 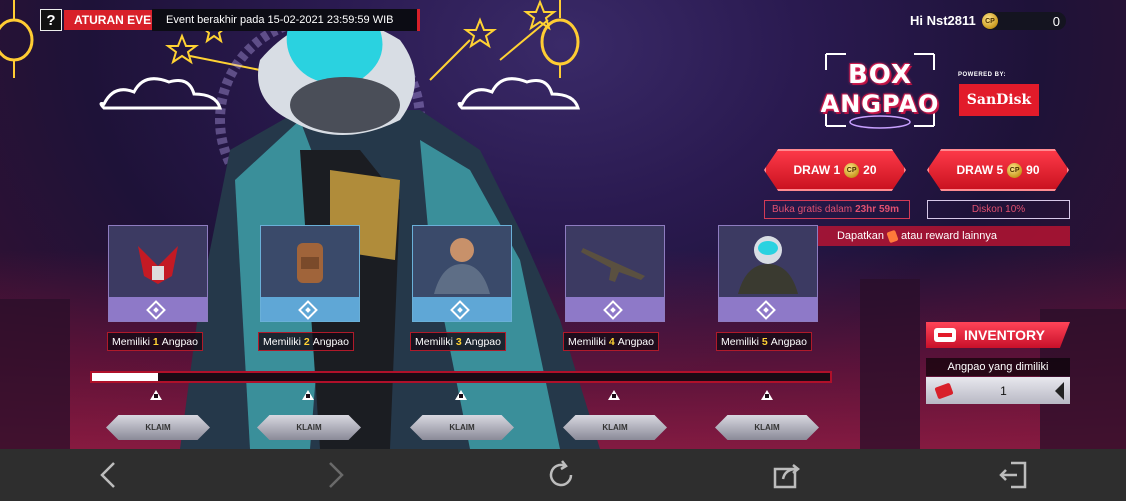 What do you see at coordinates (1024, 21) in the screenshot?
I see `coin-balance: CP 0` at bounding box center [1024, 21].